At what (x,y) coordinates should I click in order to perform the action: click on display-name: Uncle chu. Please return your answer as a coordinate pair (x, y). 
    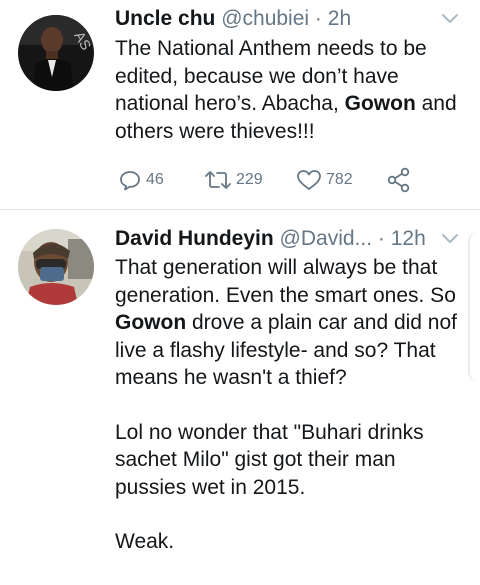
    Looking at the image, I should click on (165, 18).